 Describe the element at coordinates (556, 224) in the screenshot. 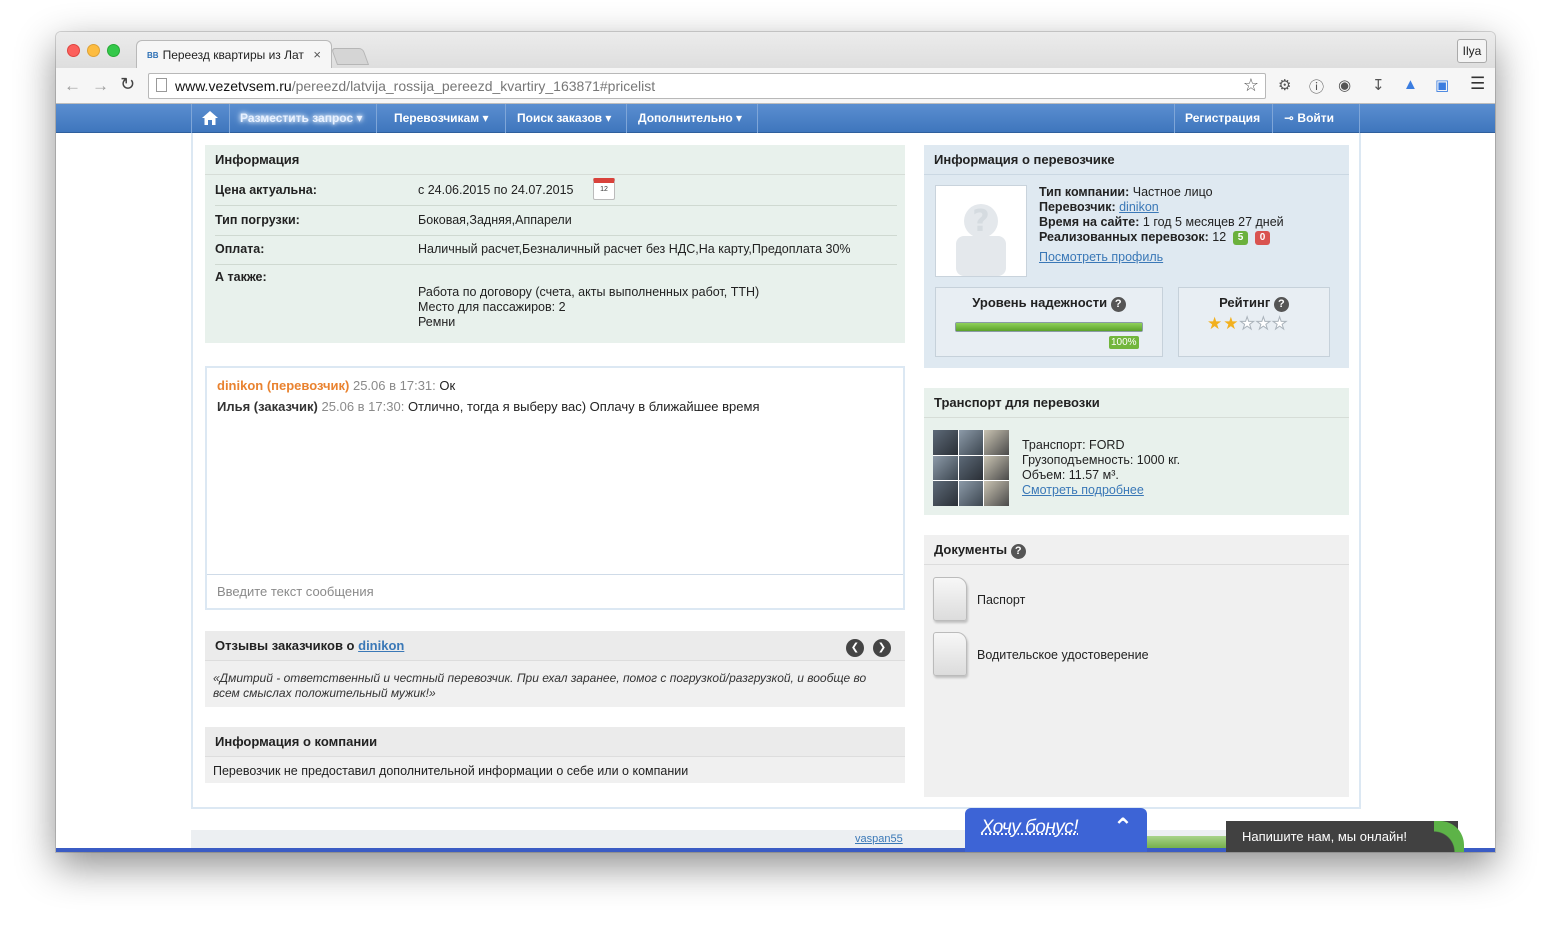

I see `info-row-loading: Тип погрузки: Боковая,Задняя,Аппарели` at that location.